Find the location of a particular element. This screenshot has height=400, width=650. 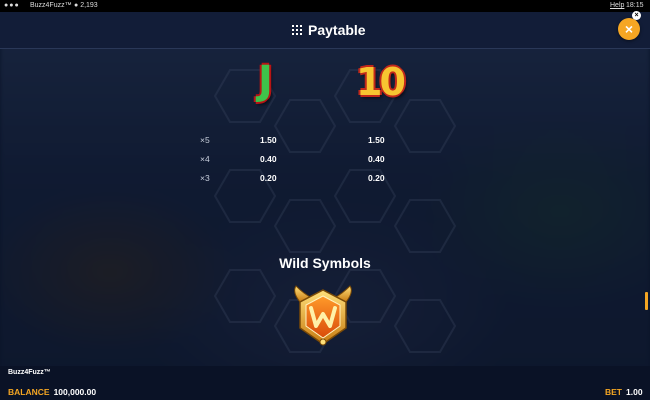

scroll-indicator is located at coordinates (646, 301).